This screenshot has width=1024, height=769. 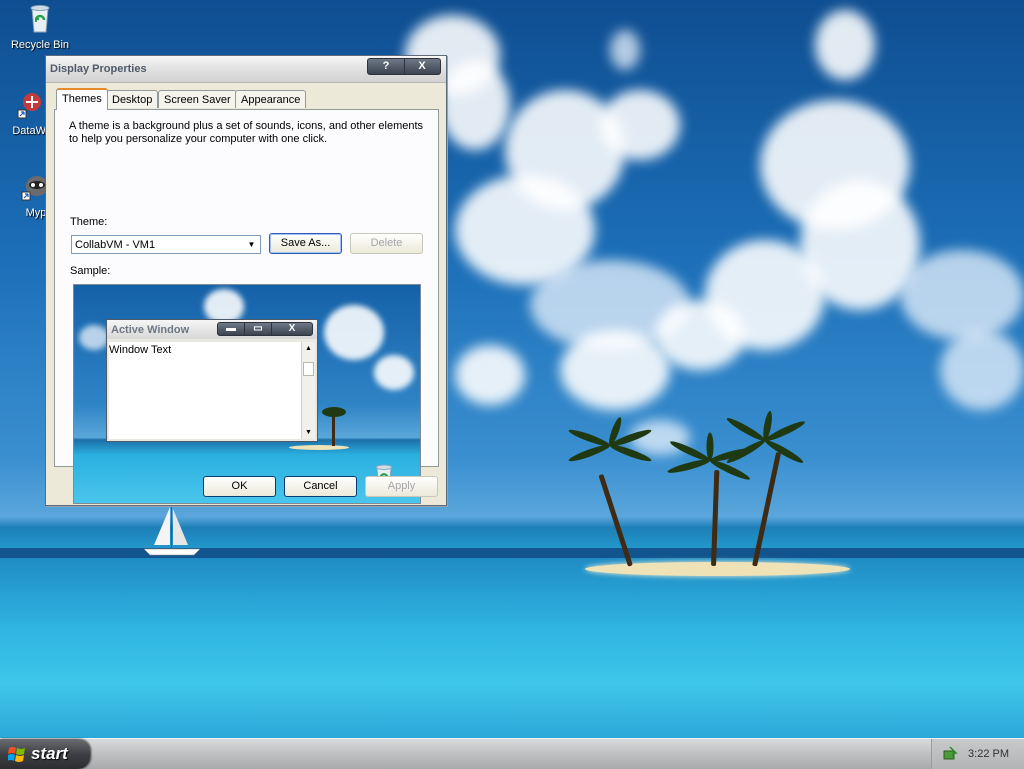 I want to click on island, so click(x=717, y=569).